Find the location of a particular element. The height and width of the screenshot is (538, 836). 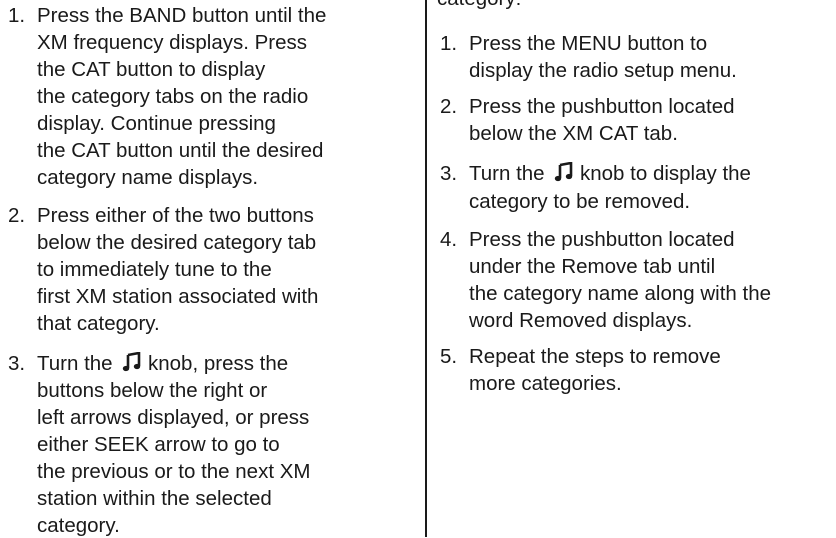

top-fragment-text: category: is located at coordinates (479, 5).